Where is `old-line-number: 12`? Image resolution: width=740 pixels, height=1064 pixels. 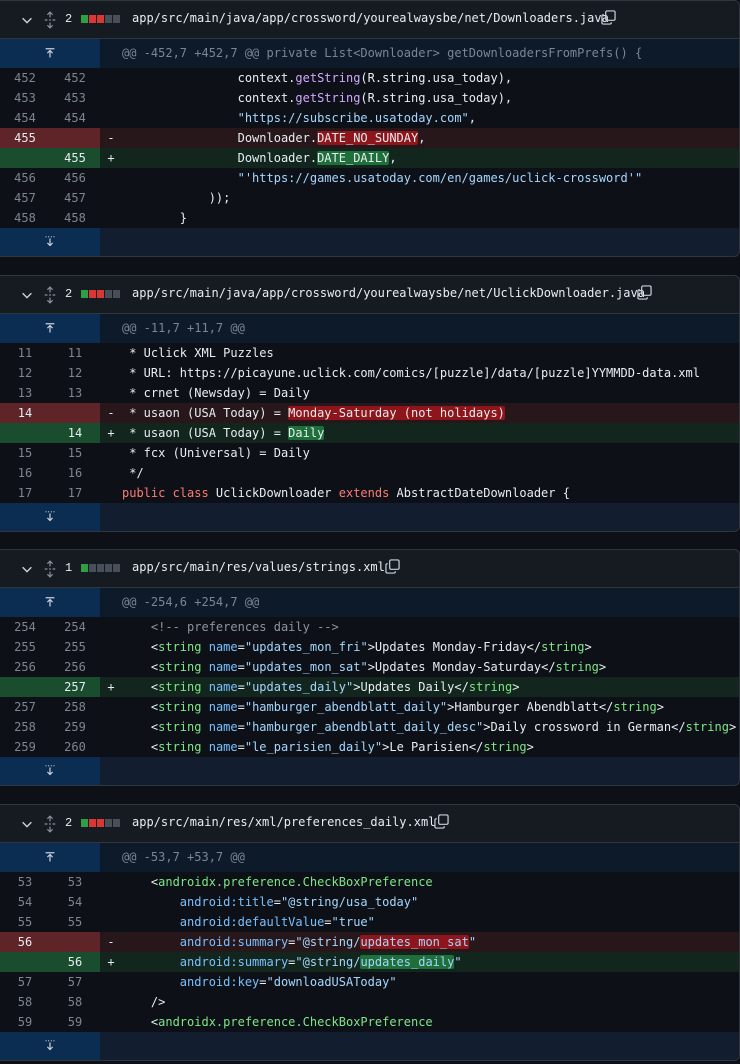
old-line-number: 12 is located at coordinates (25, 373).